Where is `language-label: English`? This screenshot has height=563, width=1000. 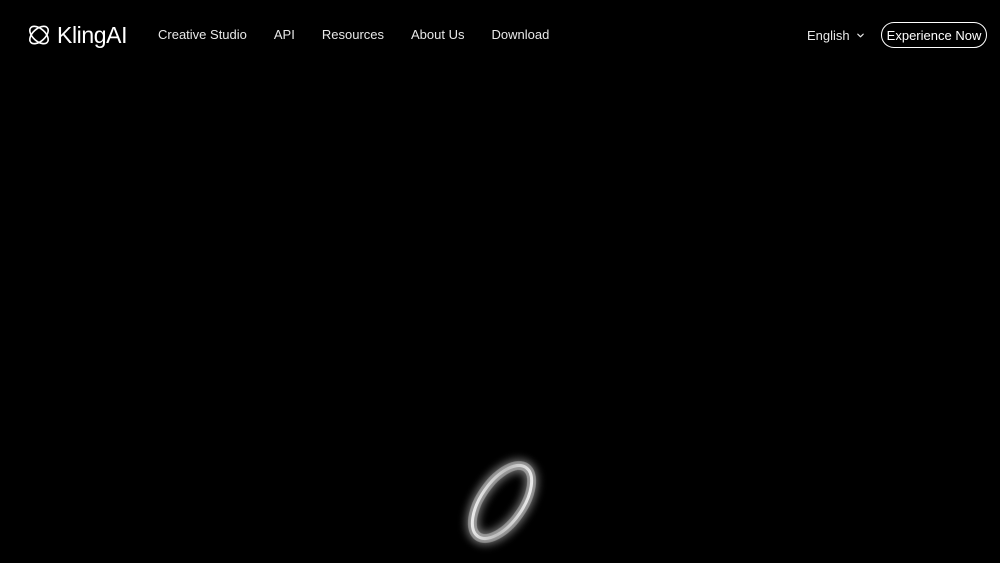
language-label: English is located at coordinates (828, 35).